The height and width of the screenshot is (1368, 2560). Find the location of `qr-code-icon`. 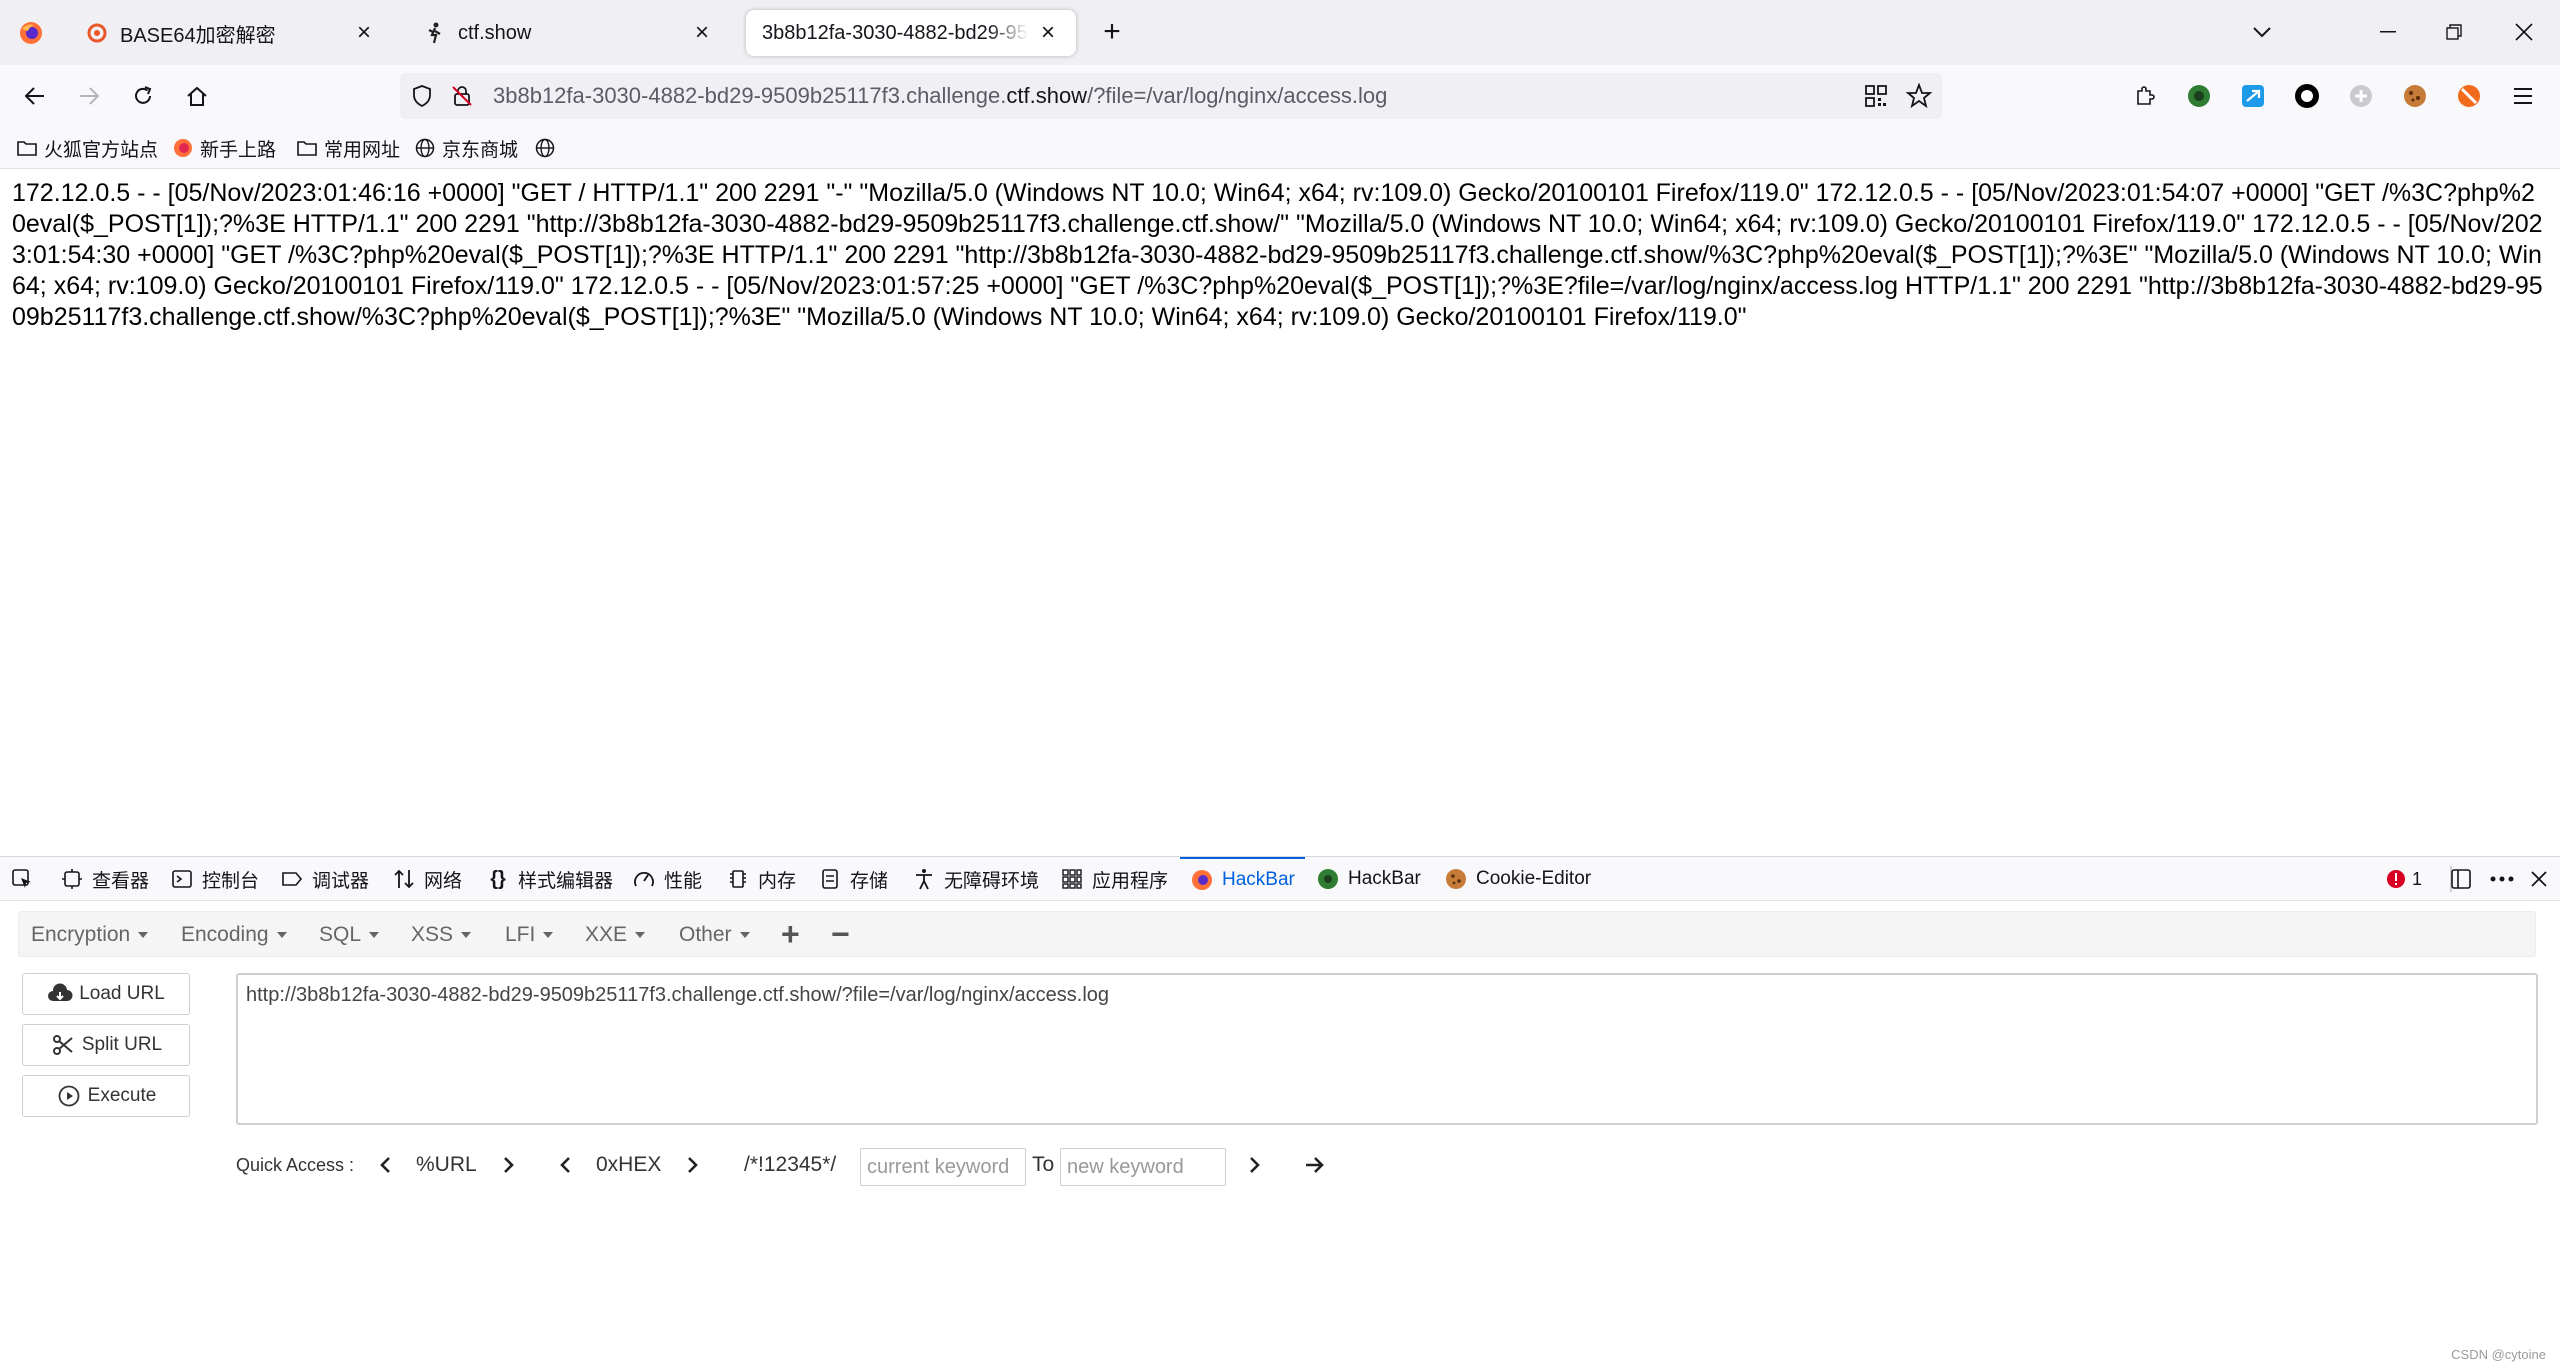

qr-code-icon is located at coordinates (1876, 98).